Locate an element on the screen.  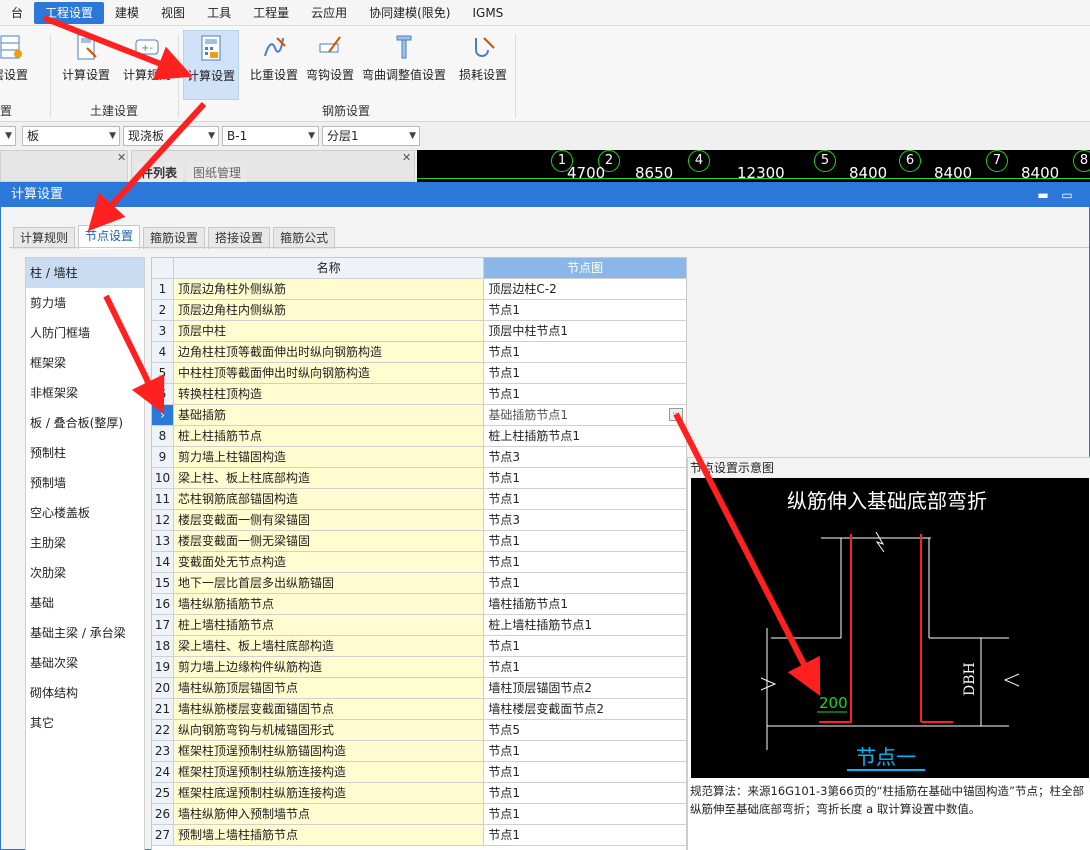
ribbon-civil-calc-settings-button: 计算设置 is located at coordinates (86, 63).